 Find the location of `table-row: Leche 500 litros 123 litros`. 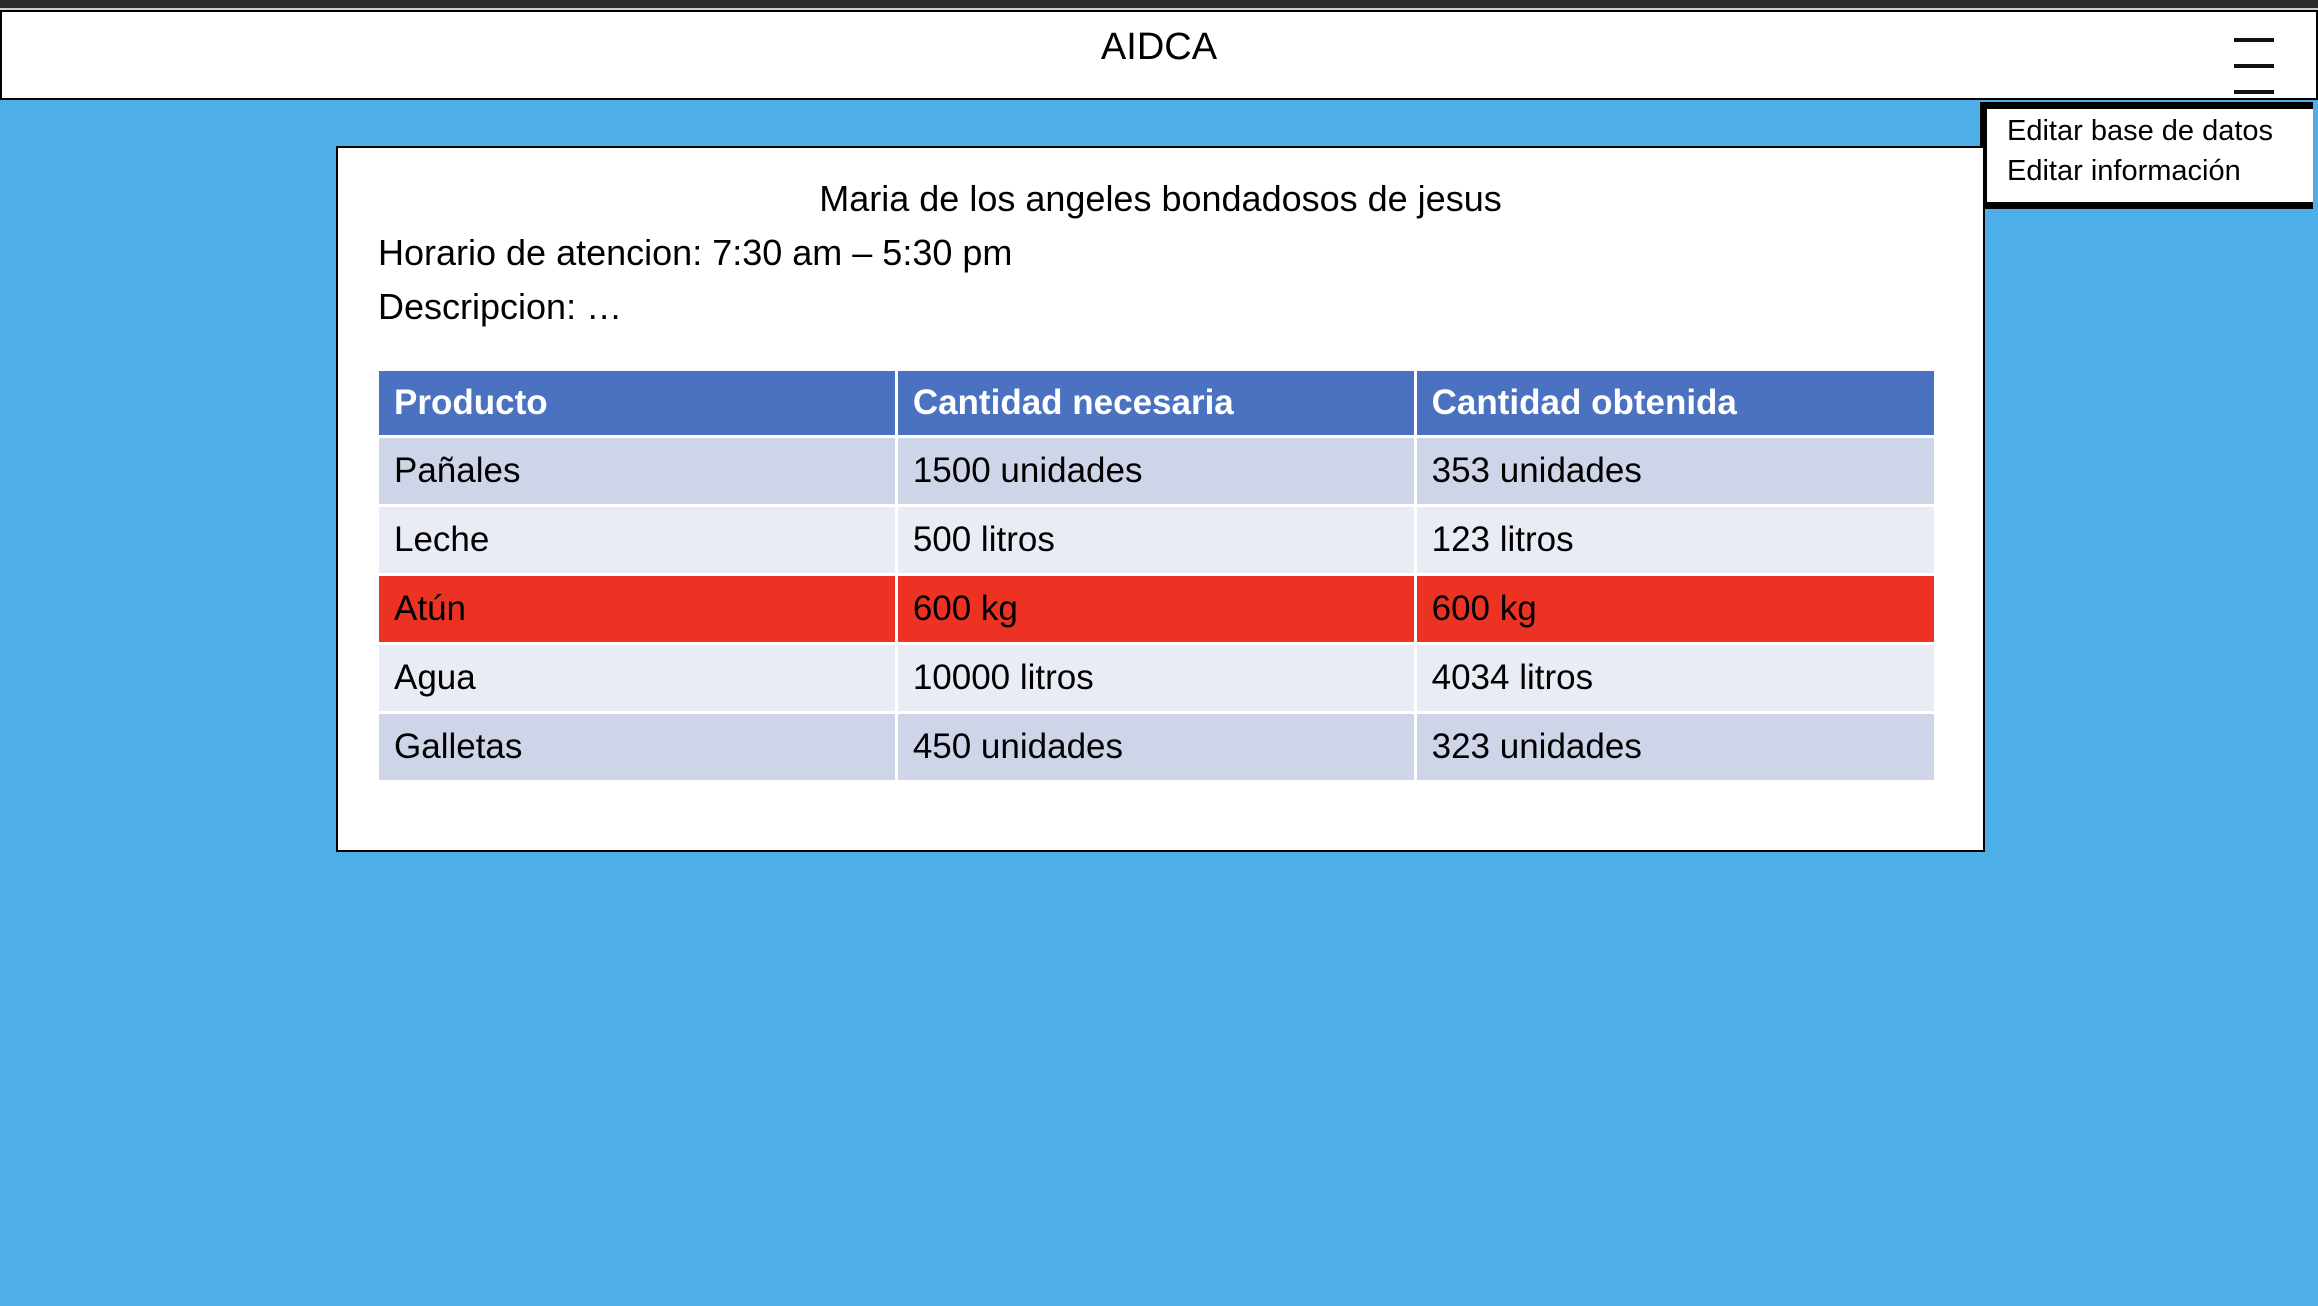

table-row: Leche 500 litros 123 litros is located at coordinates (1157, 540).